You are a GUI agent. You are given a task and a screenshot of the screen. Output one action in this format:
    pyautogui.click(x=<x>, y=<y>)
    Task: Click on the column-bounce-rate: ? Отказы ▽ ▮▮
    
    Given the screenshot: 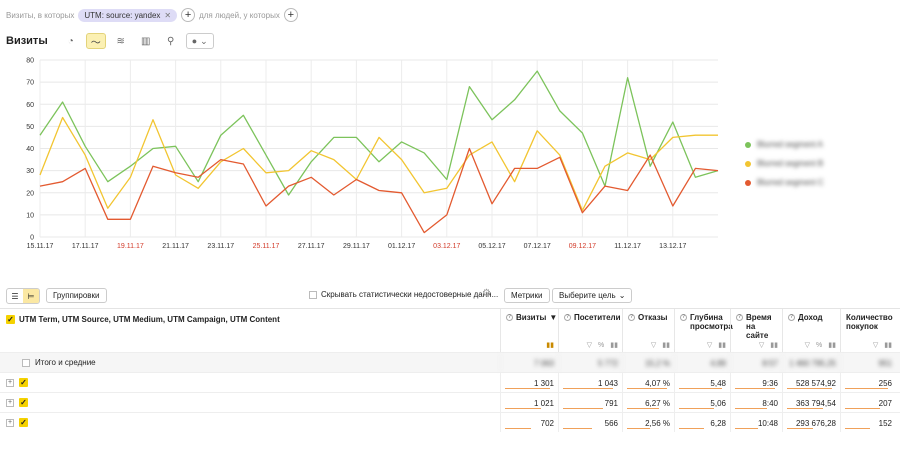 What is the action you would take?
    pyautogui.click(x=648, y=331)
    